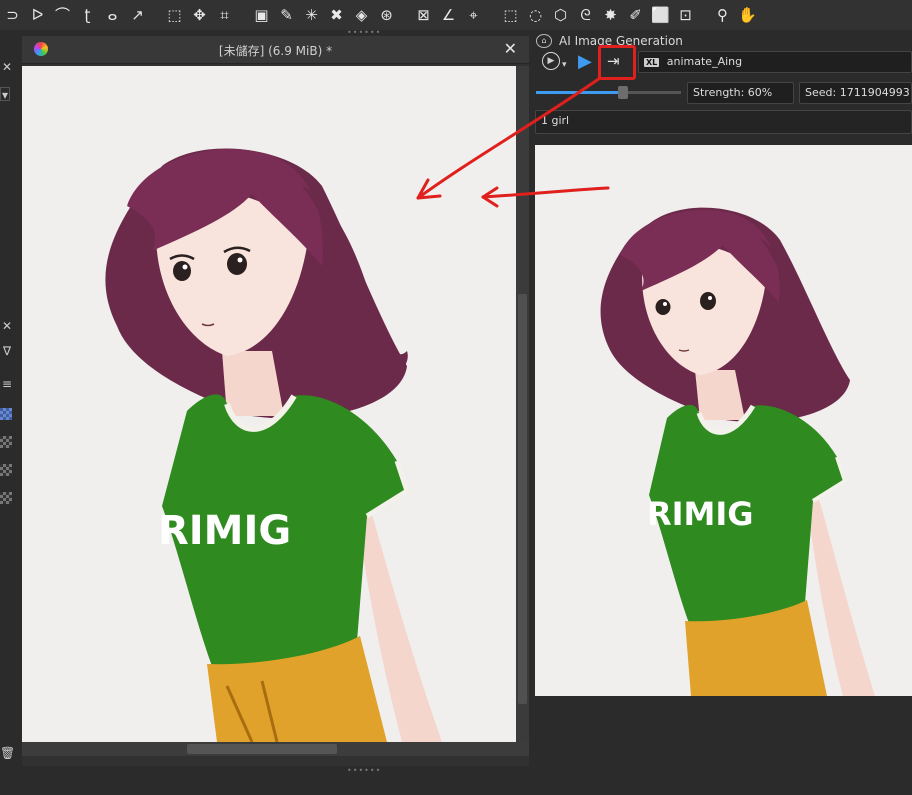  I want to click on measure-icon: ∠, so click(448, 15).